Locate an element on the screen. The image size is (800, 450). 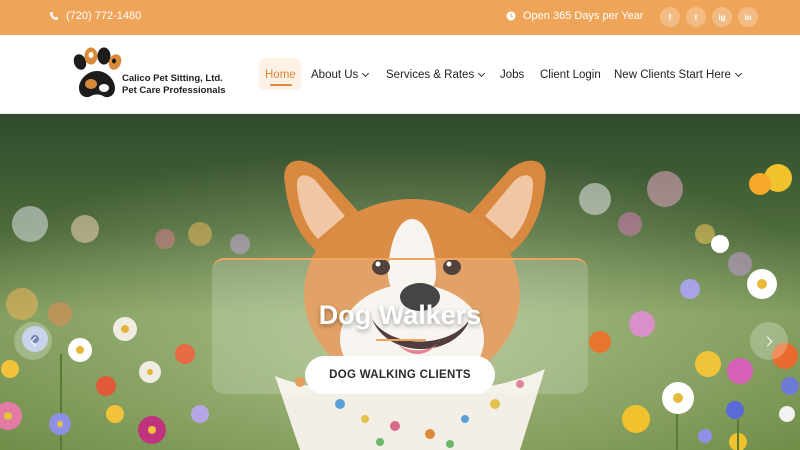
hours-text: Open 365 Days per Year is located at coordinates (583, 16).